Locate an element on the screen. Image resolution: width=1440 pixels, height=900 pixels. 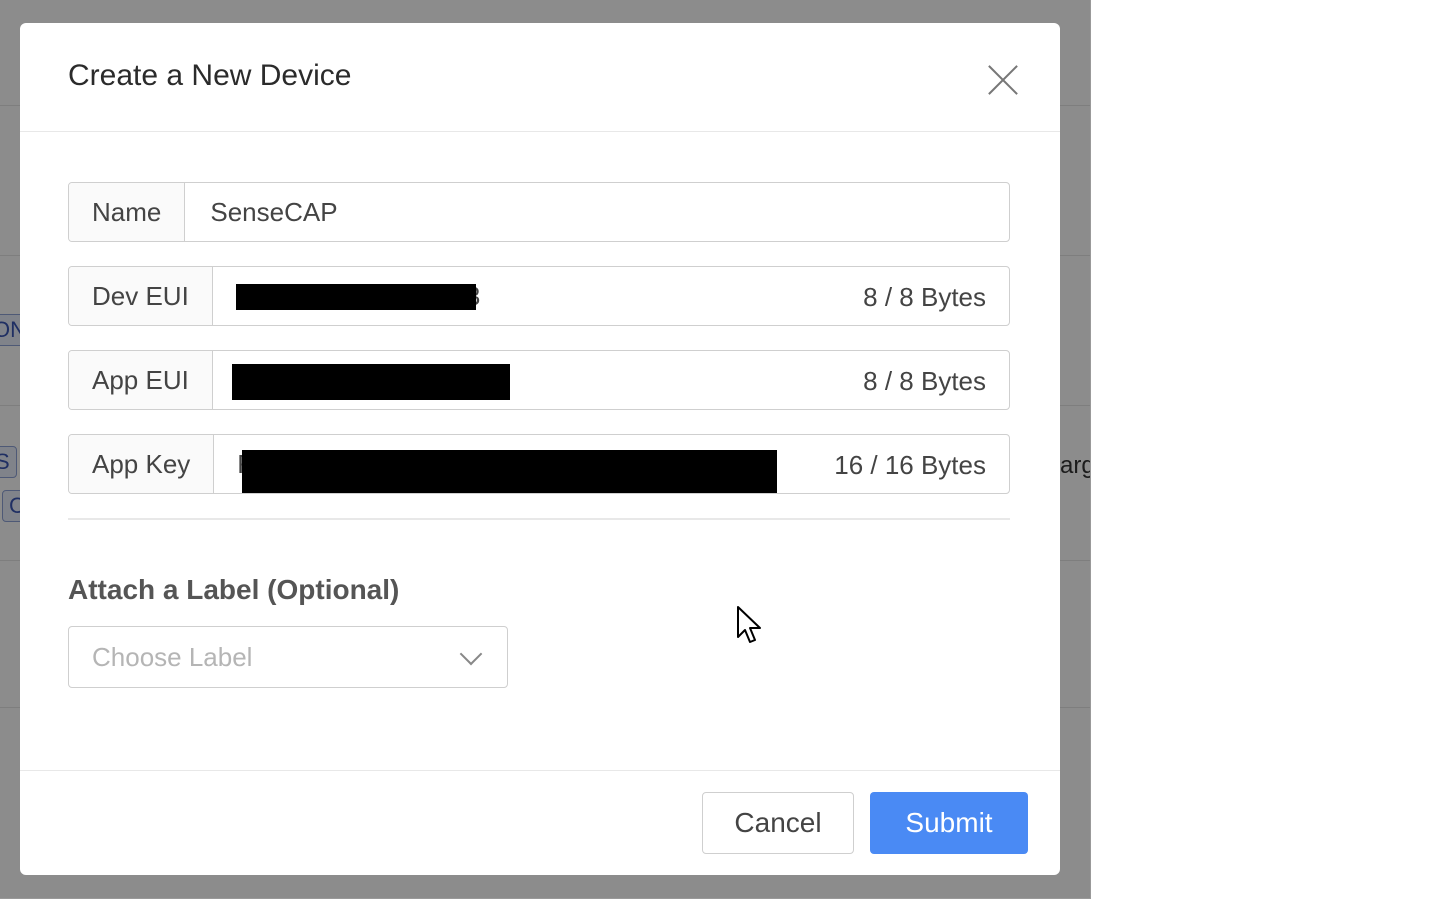
app-key-byte-count: 16 / 16 Bytes is located at coordinates (910, 465).